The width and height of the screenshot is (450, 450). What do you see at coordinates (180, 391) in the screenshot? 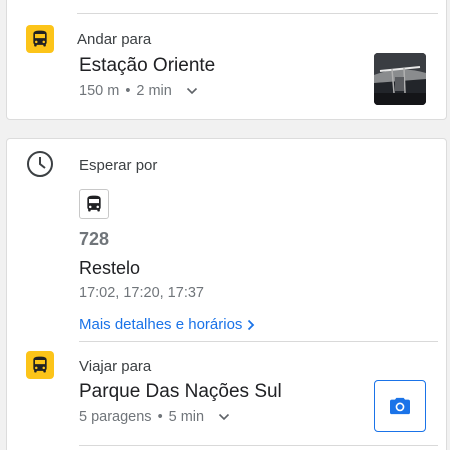
I see `ride-destination: Parque Das Nações Sul` at bounding box center [180, 391].